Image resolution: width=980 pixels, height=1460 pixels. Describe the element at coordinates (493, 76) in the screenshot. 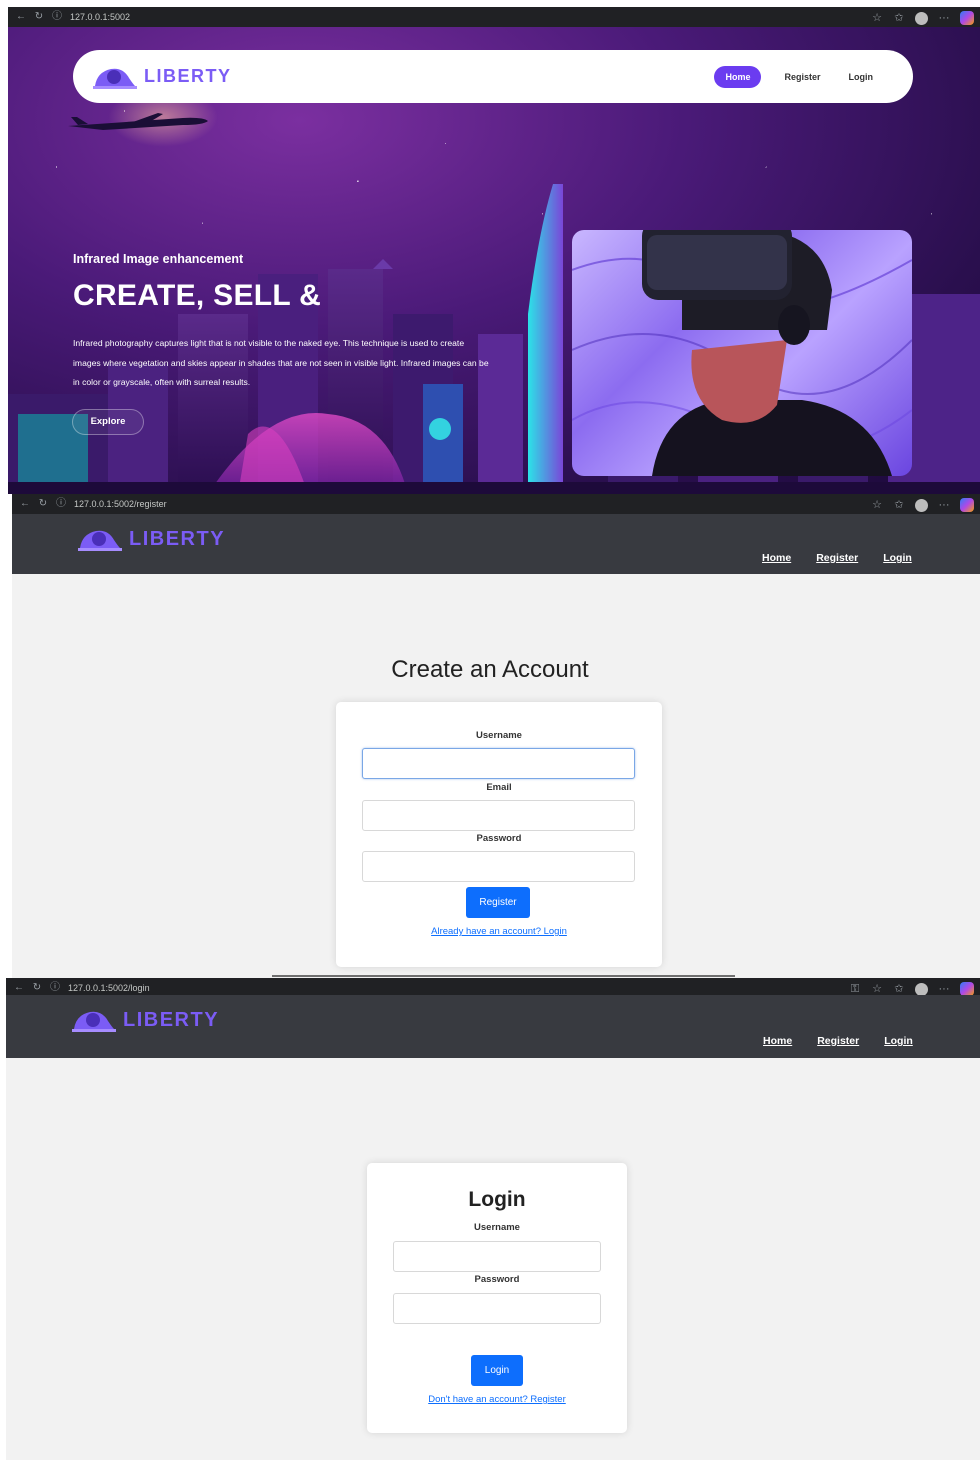

I see `hero-navbar: LIBERTY Home Register Login` at that location.